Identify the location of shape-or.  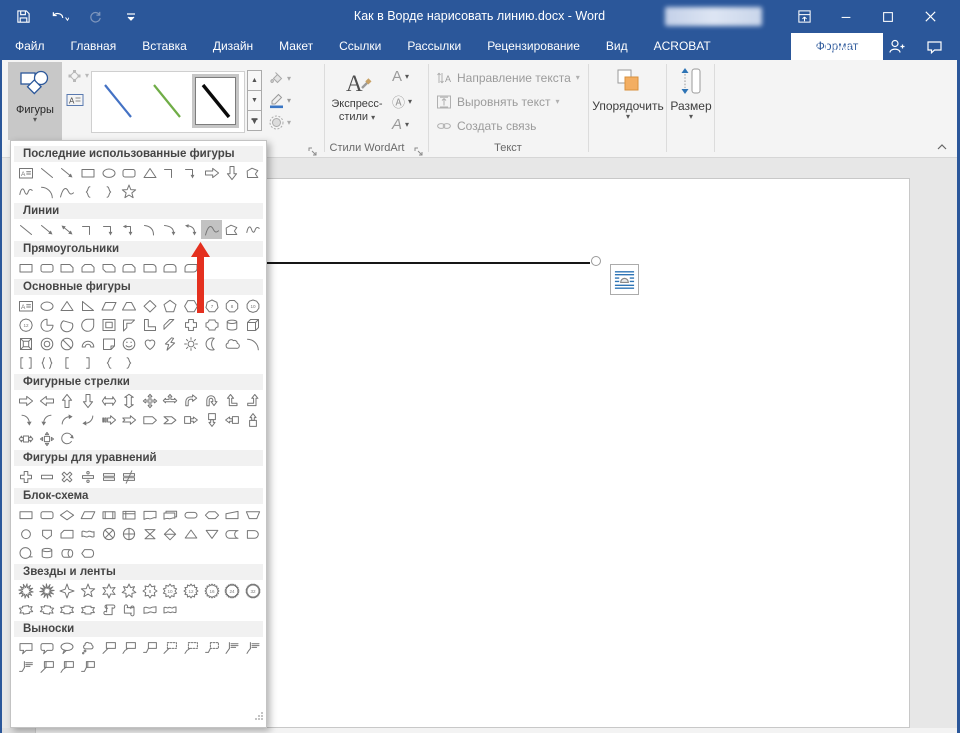
(129, 533).